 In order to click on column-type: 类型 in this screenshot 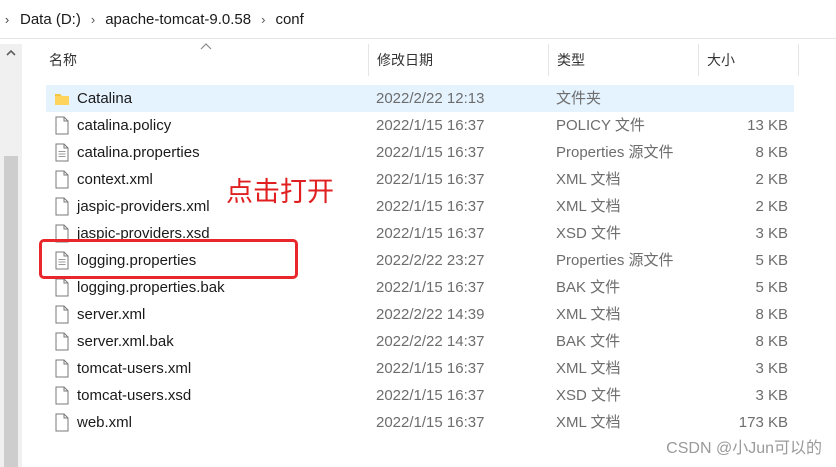, I will do `click(623, 60)`.